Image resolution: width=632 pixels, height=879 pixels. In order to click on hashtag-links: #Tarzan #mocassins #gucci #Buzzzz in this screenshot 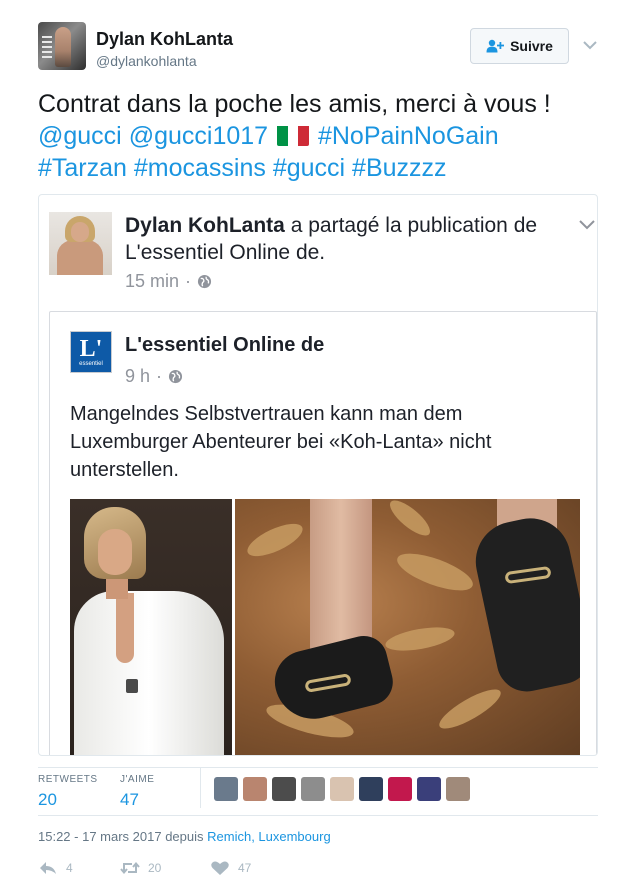, I will do `click(323, 168)`.